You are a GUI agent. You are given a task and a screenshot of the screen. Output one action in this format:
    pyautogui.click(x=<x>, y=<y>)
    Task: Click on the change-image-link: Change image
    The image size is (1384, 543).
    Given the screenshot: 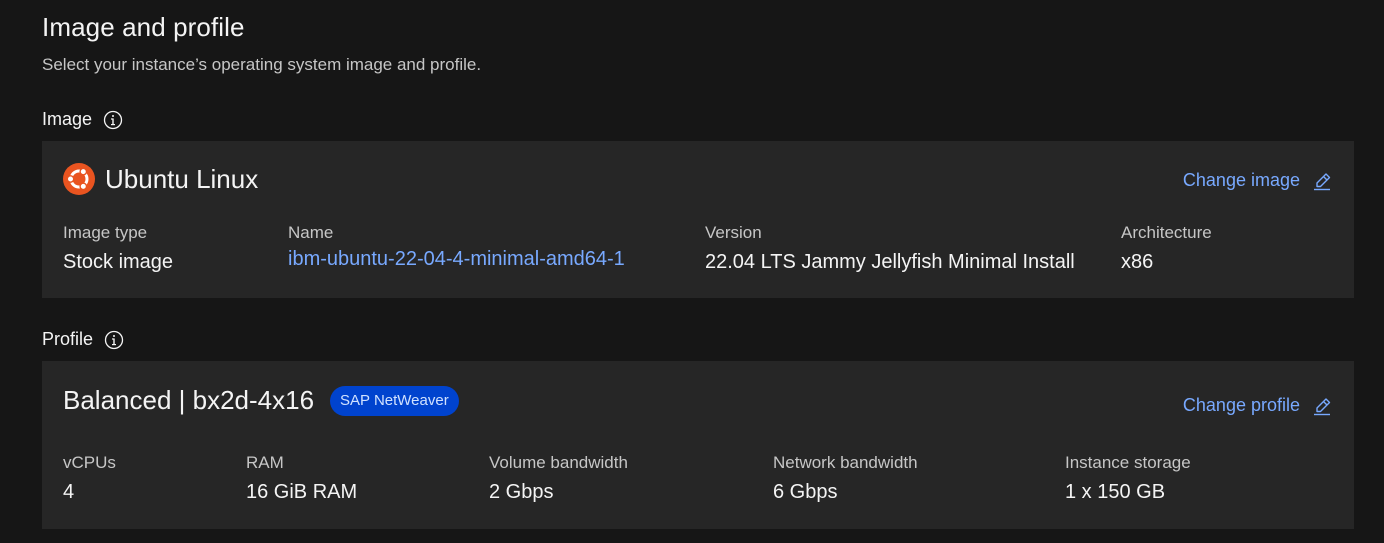 What is the action you would take?
    pyautogui.click(x=1257, y=180)
    